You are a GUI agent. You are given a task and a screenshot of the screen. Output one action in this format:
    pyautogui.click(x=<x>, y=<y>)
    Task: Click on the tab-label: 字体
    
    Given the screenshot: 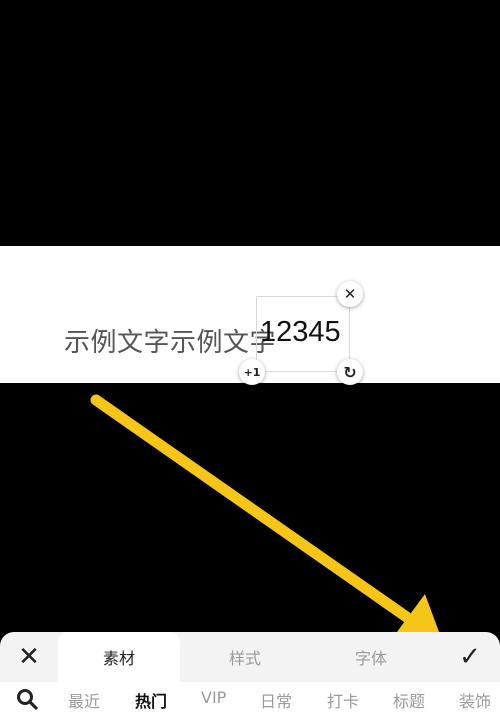 What is the action you would take?
    pyautogui.click(x=370, y=658)
    